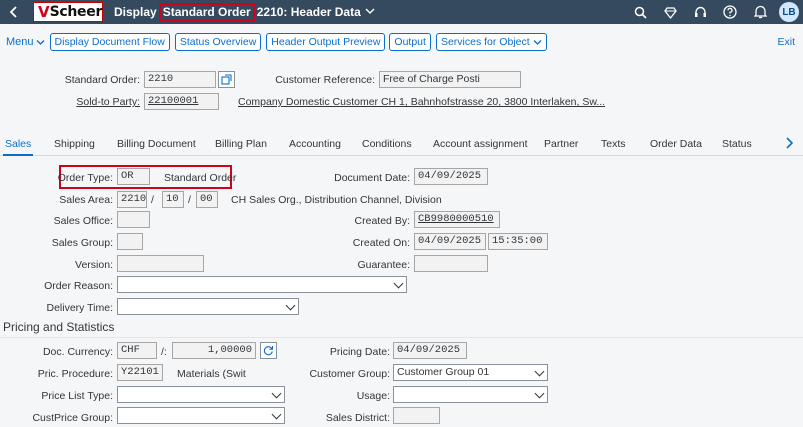 The width and height of the screenshot is (803, 427). Describe the element at coordinates (133, 219) in the screenshot. I see `sales-office-field` at that location.